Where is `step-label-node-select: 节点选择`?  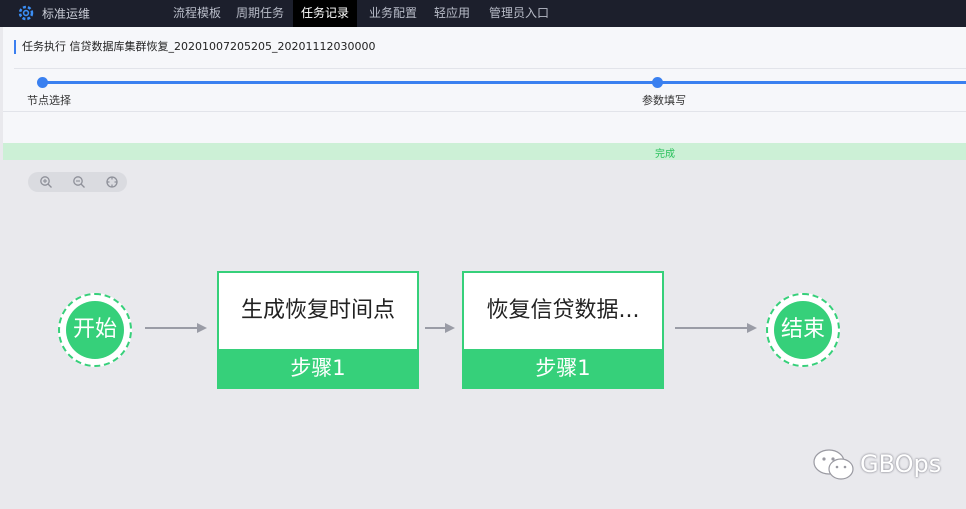
step-label-node-select: 节点选择 is located at coordinates (49, 100).